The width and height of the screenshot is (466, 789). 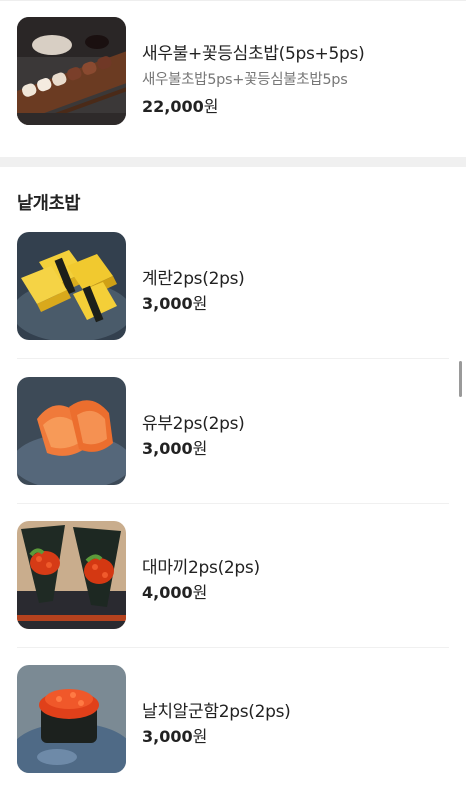 I want to click on section-title: 낱개초밥, so click(x=49, y=204).